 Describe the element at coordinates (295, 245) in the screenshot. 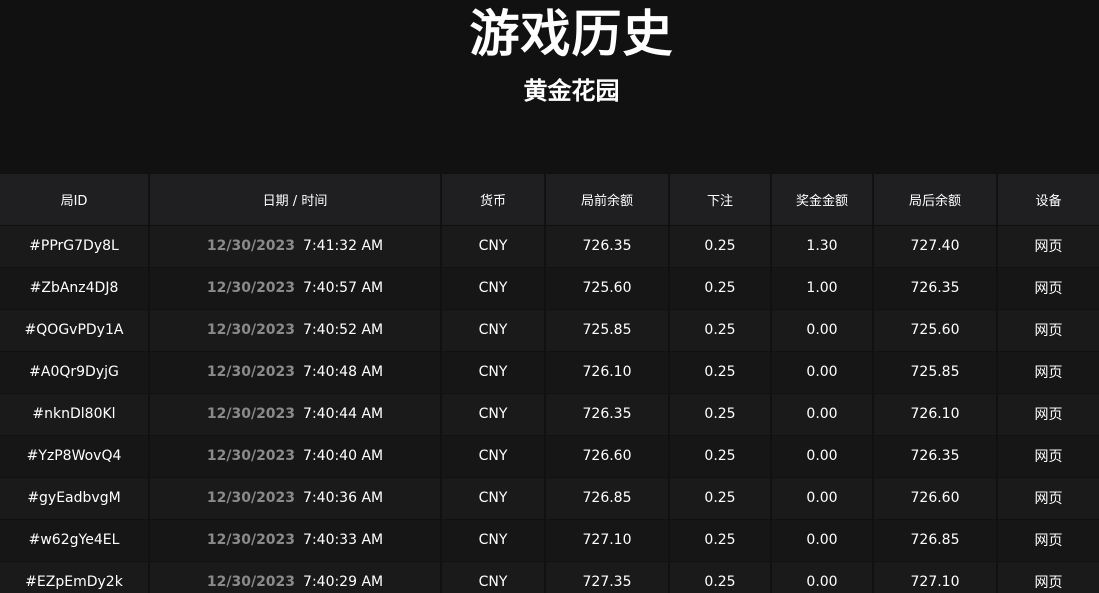

I see `datetime-cell: 12/30/2023 7:41:32 AM` at that location.